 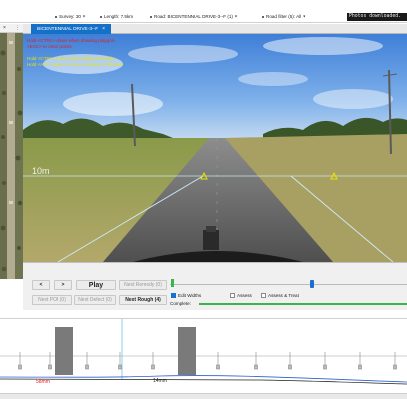 What do you see at coordinates (17, 28) in the screenshot?
I see `menu-icon: ⋮` at bounding box center [17, 28].